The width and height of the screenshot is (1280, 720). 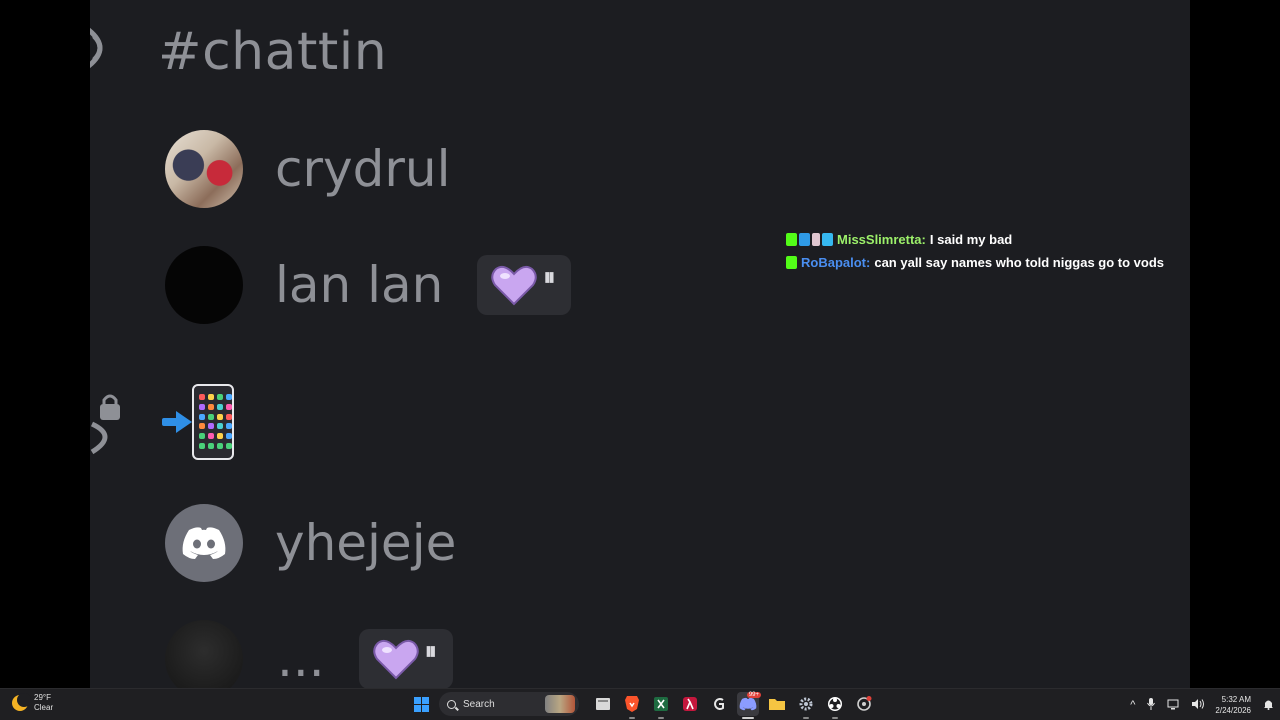 What do you see at coordinates (509, 704) in the screenshot?
I see `taskbar-search: Search` at bounding box center [509, 704].